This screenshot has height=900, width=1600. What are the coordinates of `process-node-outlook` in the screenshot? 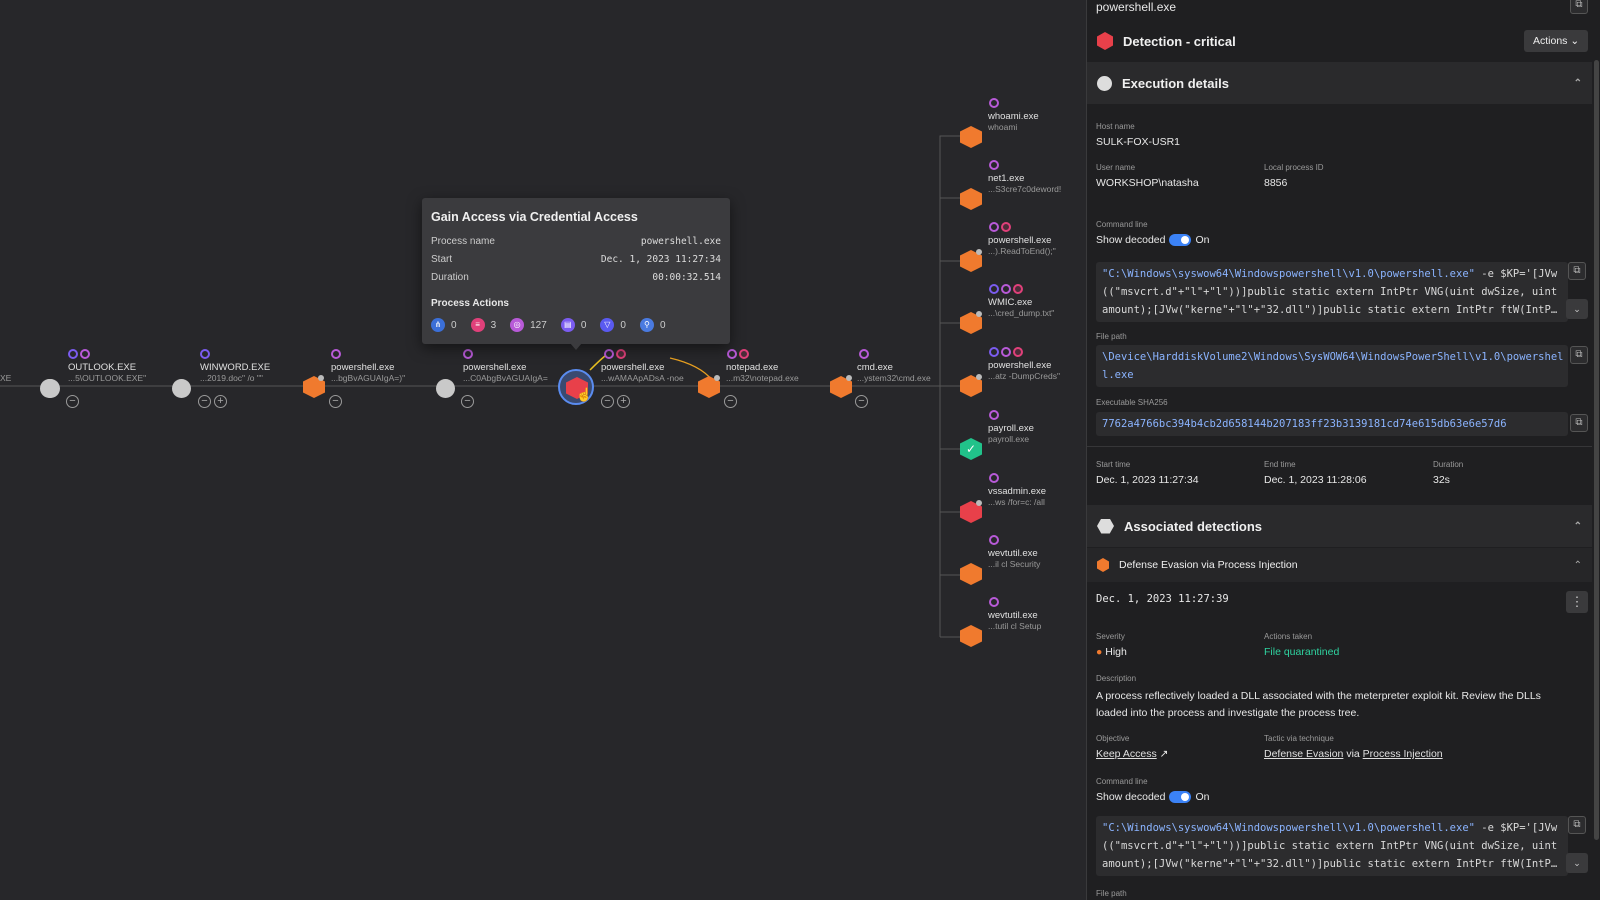 It's located at (49, 388).